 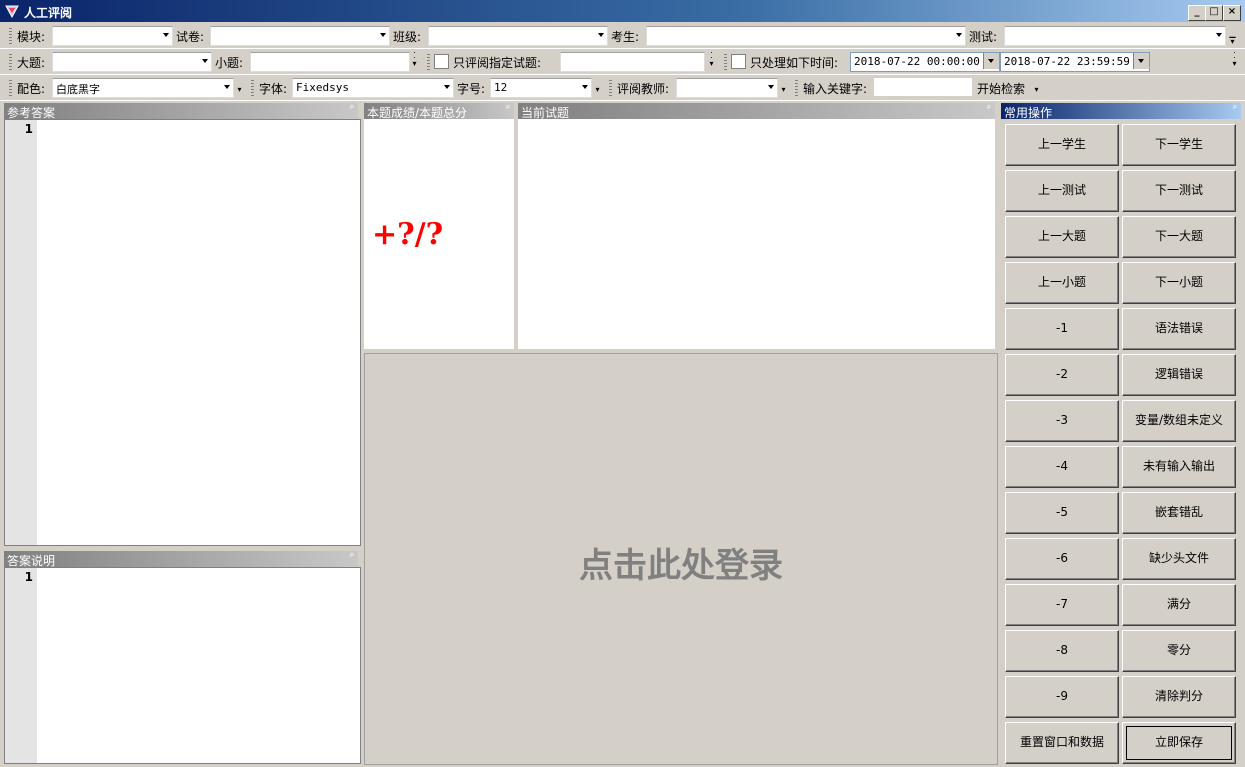 I want to click on paper-label: 试卷:, so click(x=190, y=37).